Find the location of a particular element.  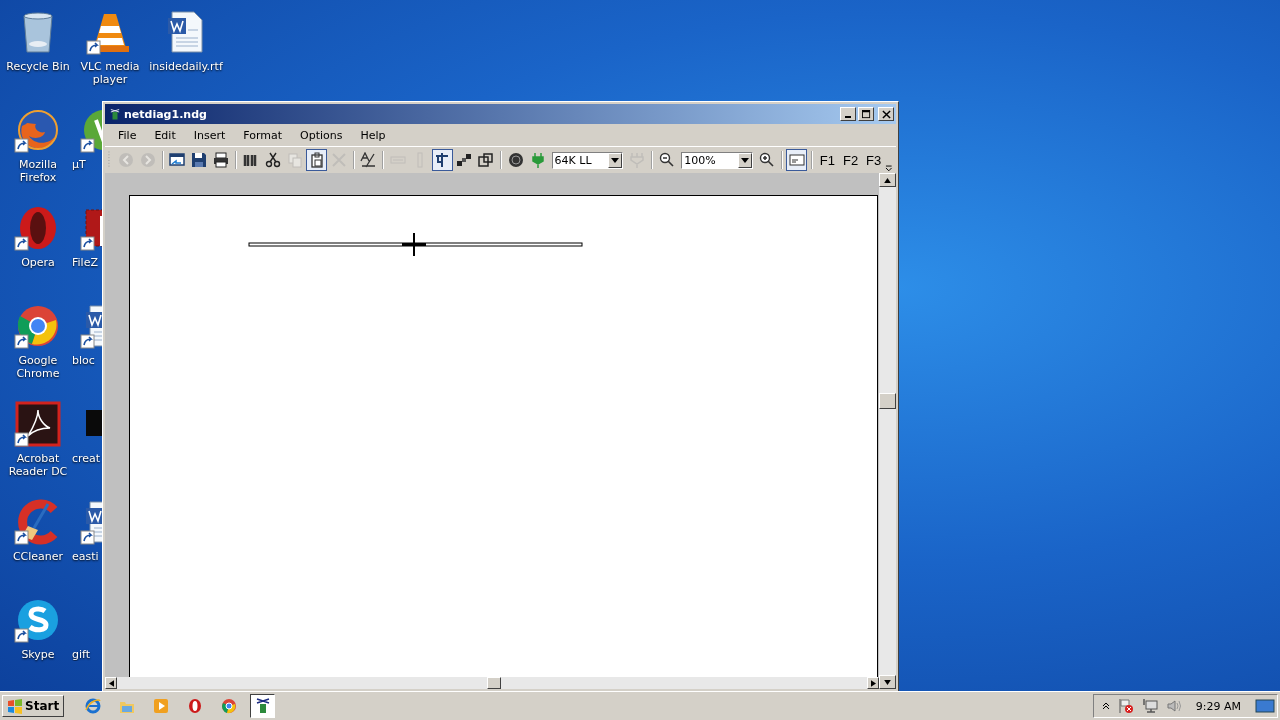

maximize-button is located at coordinates (866, 114).